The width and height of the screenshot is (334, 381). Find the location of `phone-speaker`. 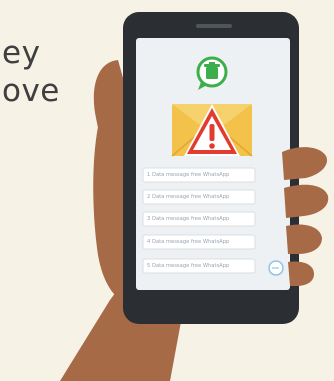

phone-speaker is located at coordinates (214, 26).